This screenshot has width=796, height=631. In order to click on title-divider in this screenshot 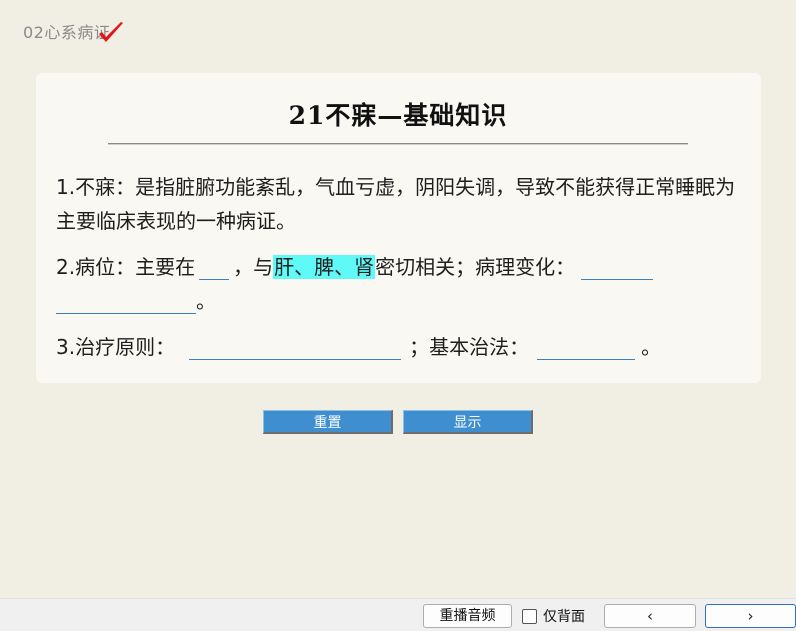, I will do `click(398, 144)`.